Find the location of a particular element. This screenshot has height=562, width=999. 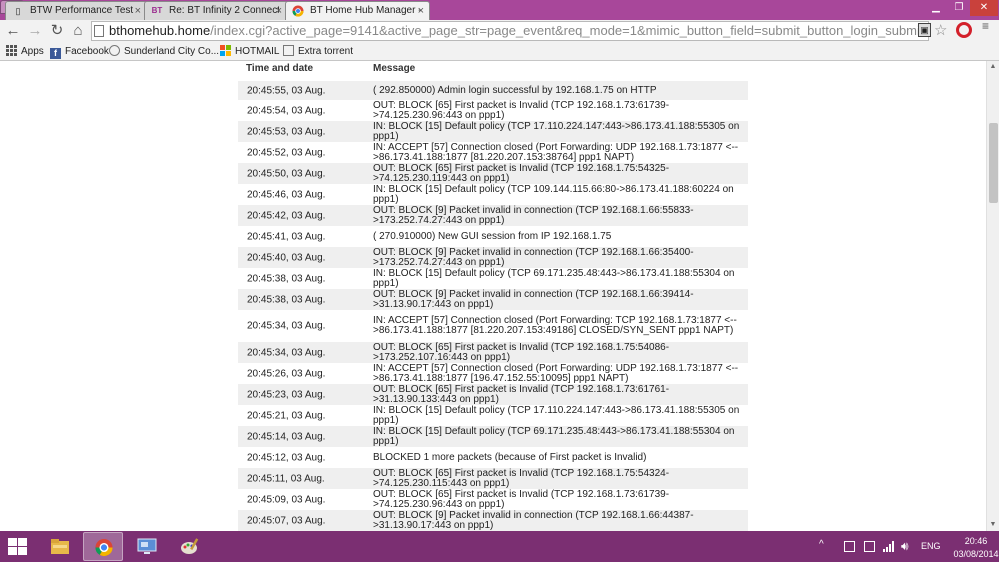

tab-bt-home-hub: BT Home Hub Manager - × is located at coordinates (357, 10).